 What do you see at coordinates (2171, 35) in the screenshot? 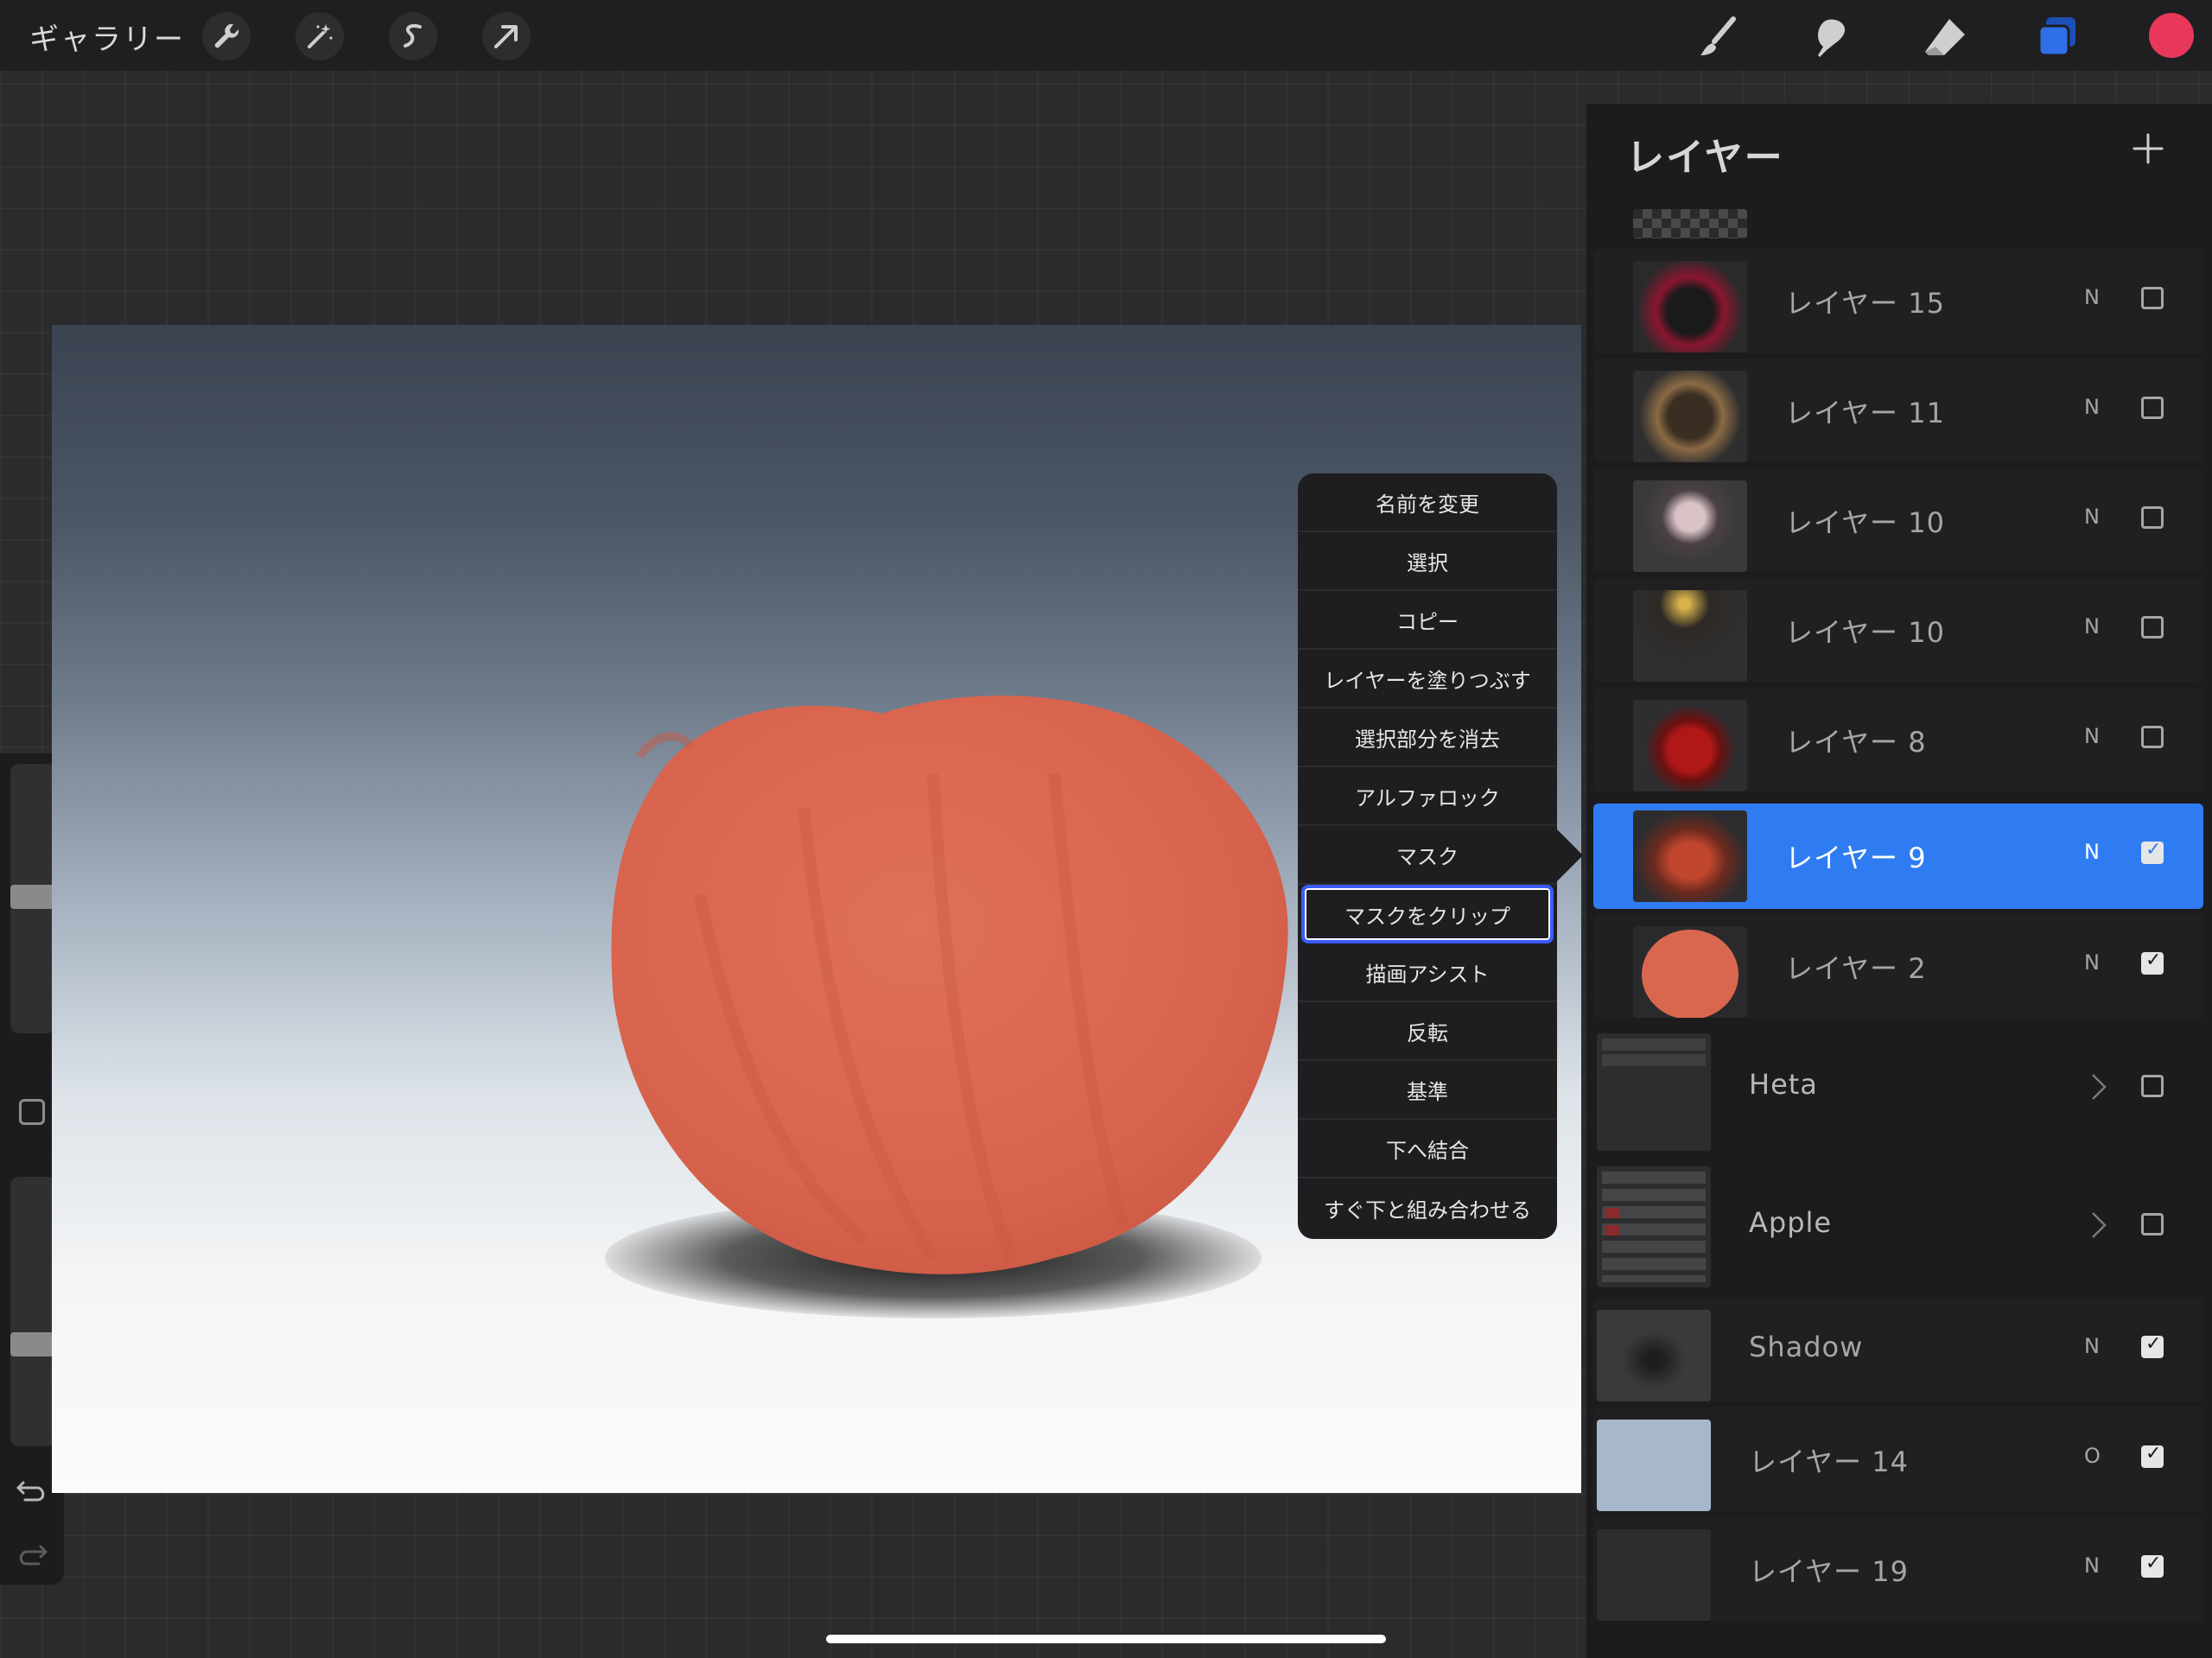
I see `color-picker-swatch` at bounding box center [2171, 35].